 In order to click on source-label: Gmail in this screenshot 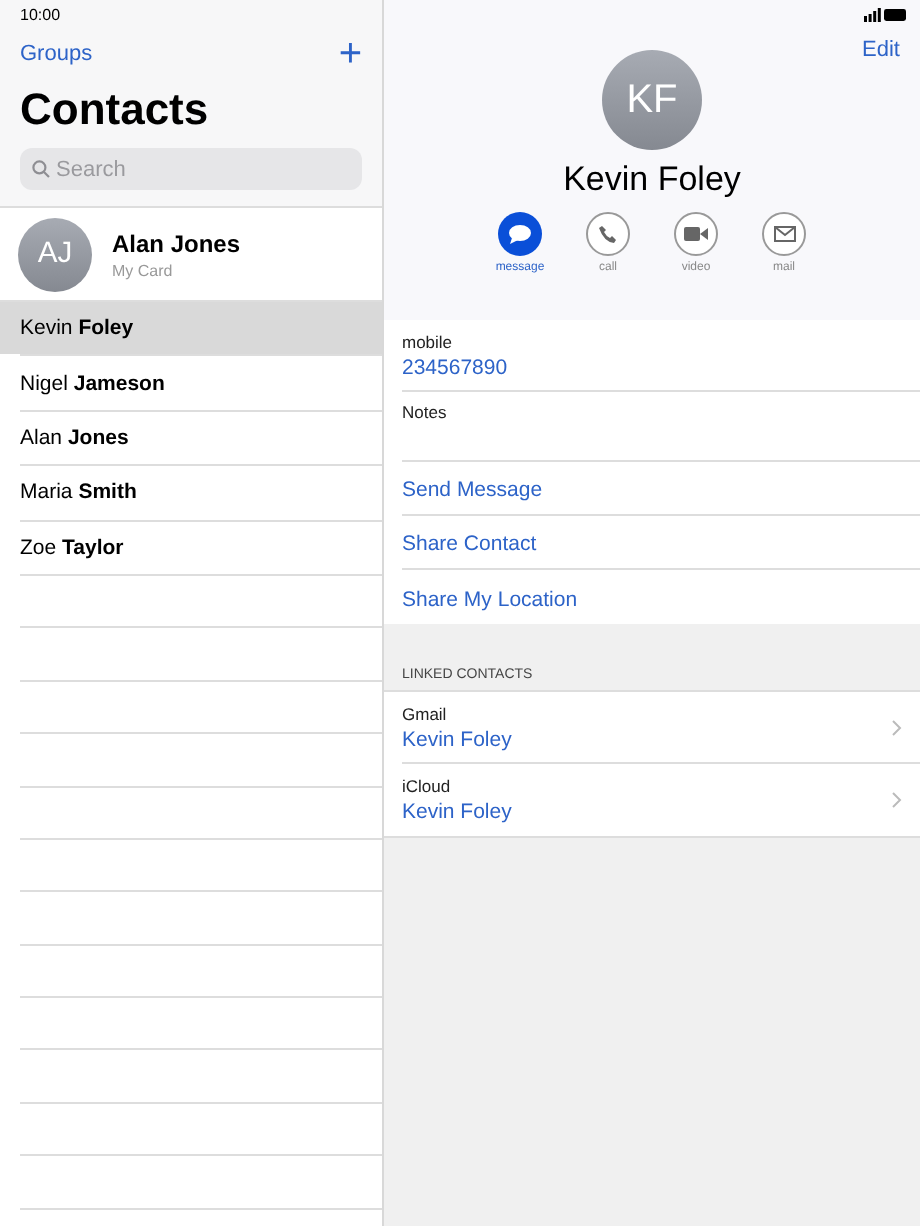, I will do `click(425, 713)`.